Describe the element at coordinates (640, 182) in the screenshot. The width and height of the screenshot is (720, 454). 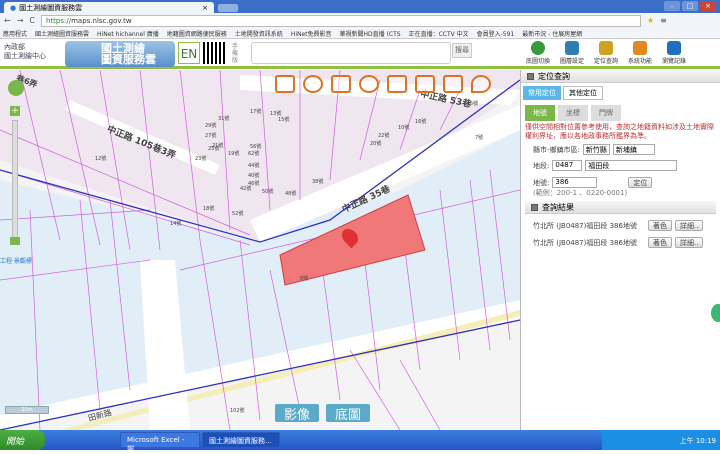
I see `locate-button: 定位` at that location.